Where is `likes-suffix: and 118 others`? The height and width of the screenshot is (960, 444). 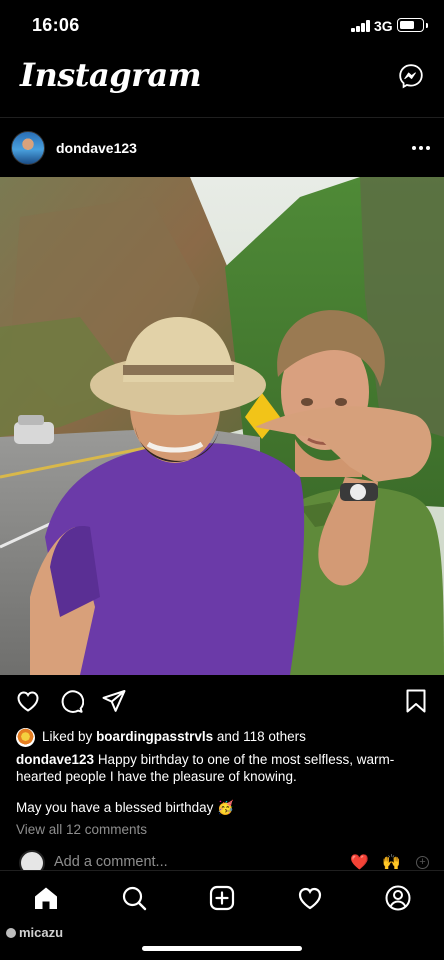
likes-suffix: and 118 others is located at coordinates (261, 736).